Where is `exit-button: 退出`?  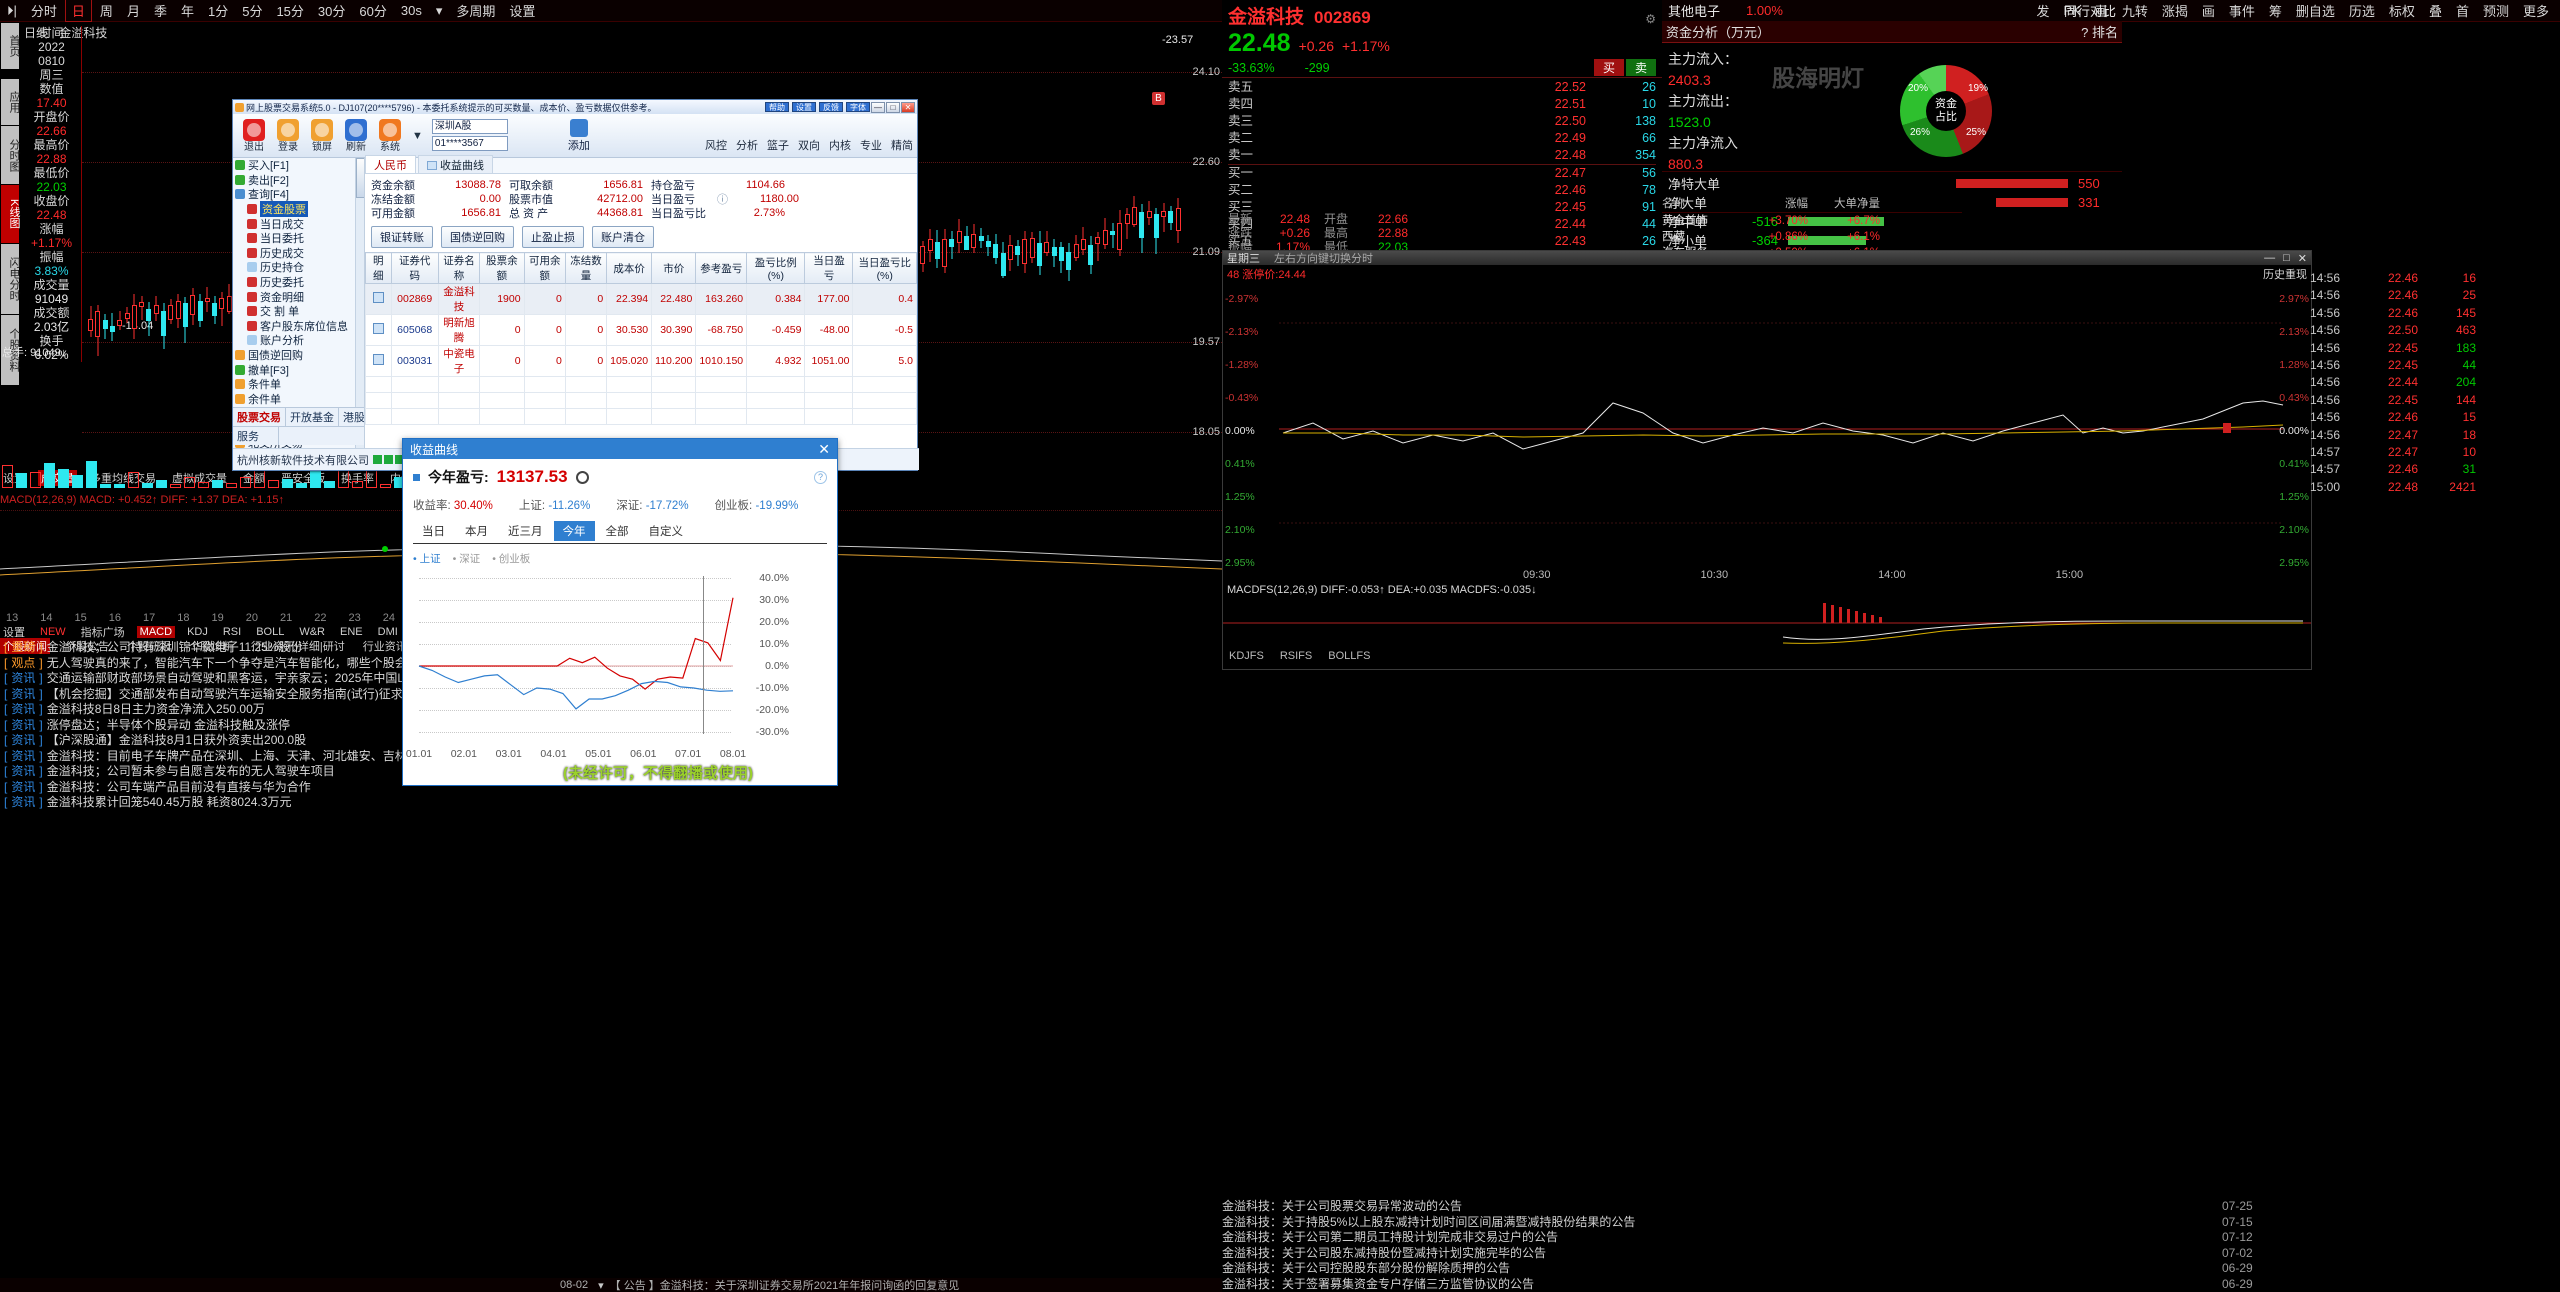 exit-button: 退出 is located at coordinates (254, 135).